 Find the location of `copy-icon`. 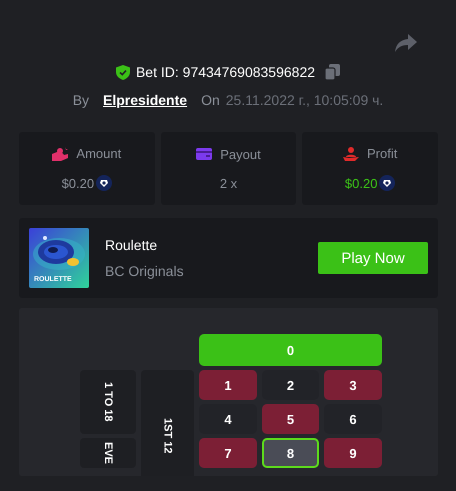

copy-icon is located at coordinates (332, 72).